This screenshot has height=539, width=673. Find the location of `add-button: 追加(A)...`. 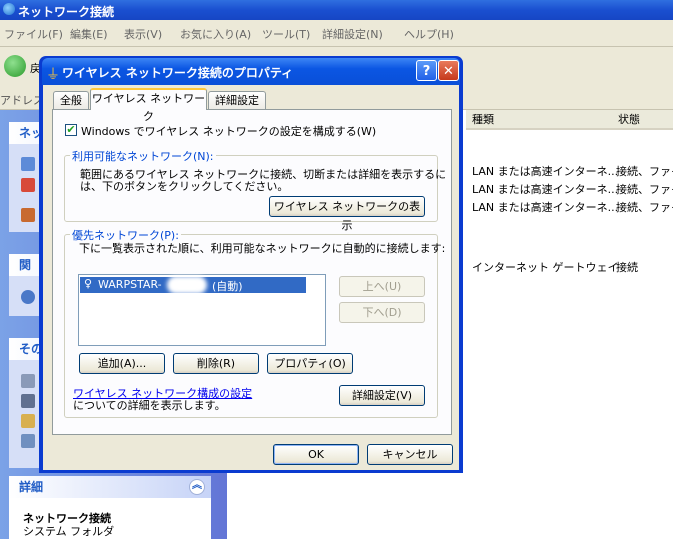

add-button: 追加(A)... is located at coordinates (122, 363).